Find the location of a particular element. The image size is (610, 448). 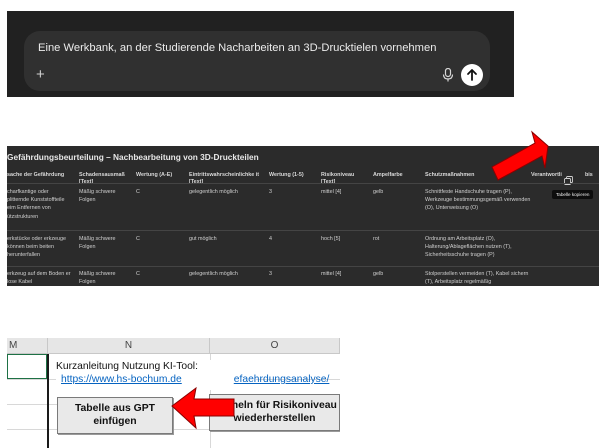

header-rating-ae: Wertung (A-E) is located at coordinates (154, 175).